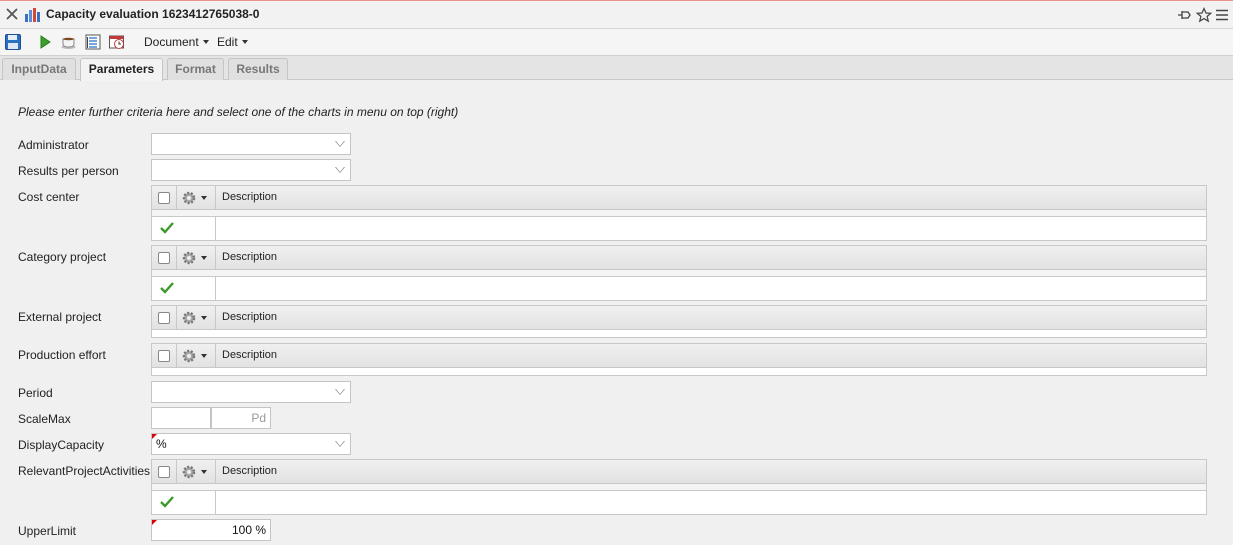 Image resolution: width=1233 pixels, height=545 pixels. What do you see at coordinates (69, 42) in the screenshot?
I see `coffee-cup-icon` at bounding box center [69, 42].